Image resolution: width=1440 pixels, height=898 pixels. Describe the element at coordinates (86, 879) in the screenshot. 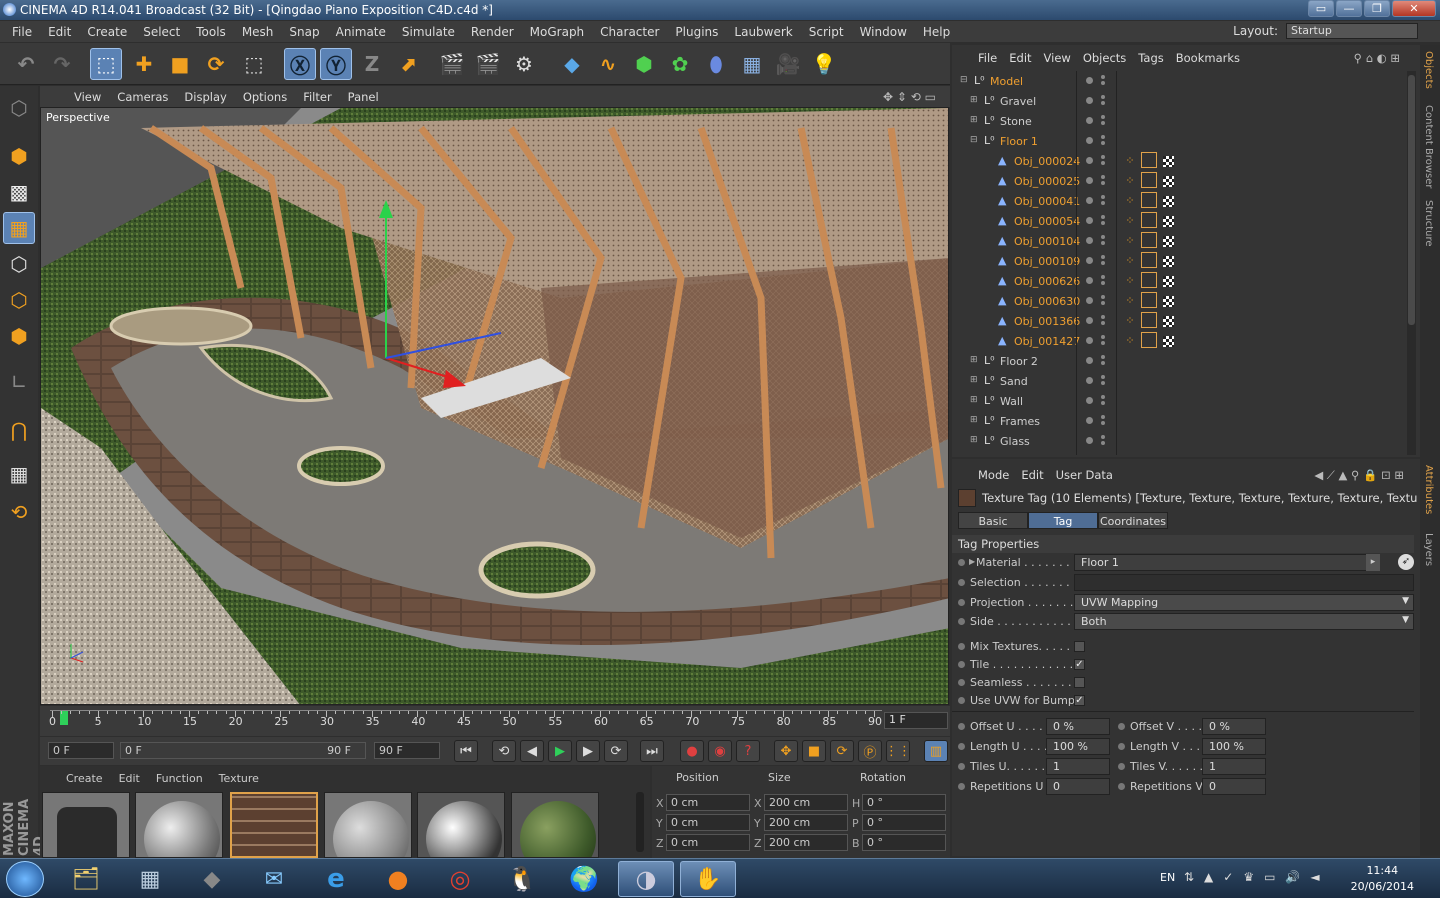

I see `explorer-taskbar-icon: 🗂` at that location.